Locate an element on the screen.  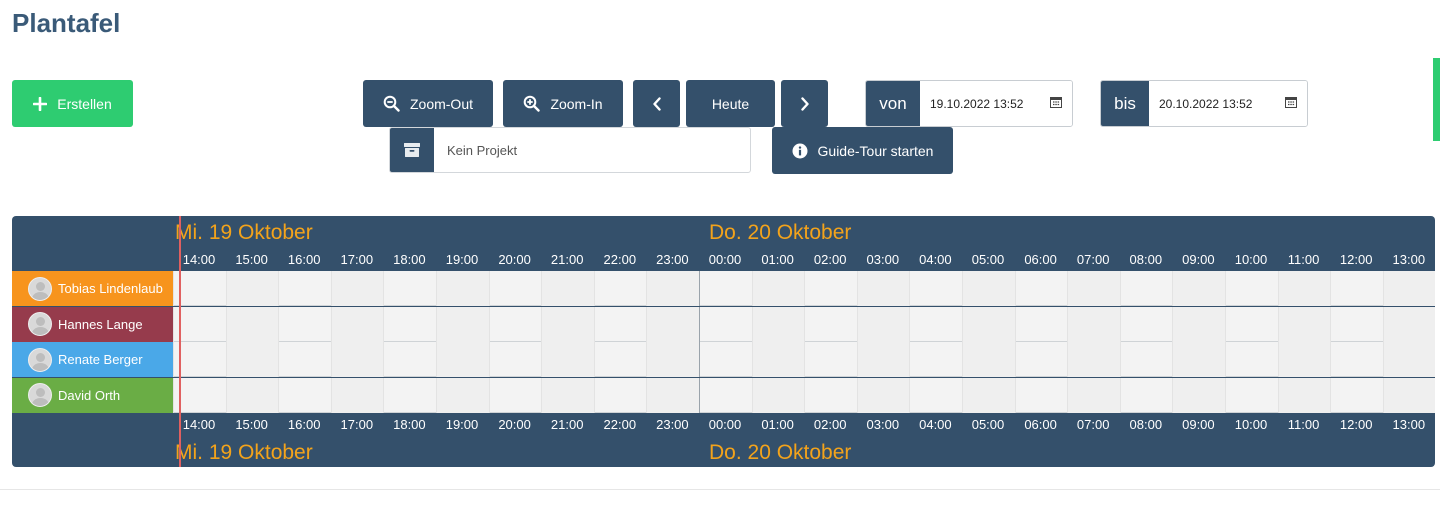
create-button: Erstellen is located at coordinates (72, 103).